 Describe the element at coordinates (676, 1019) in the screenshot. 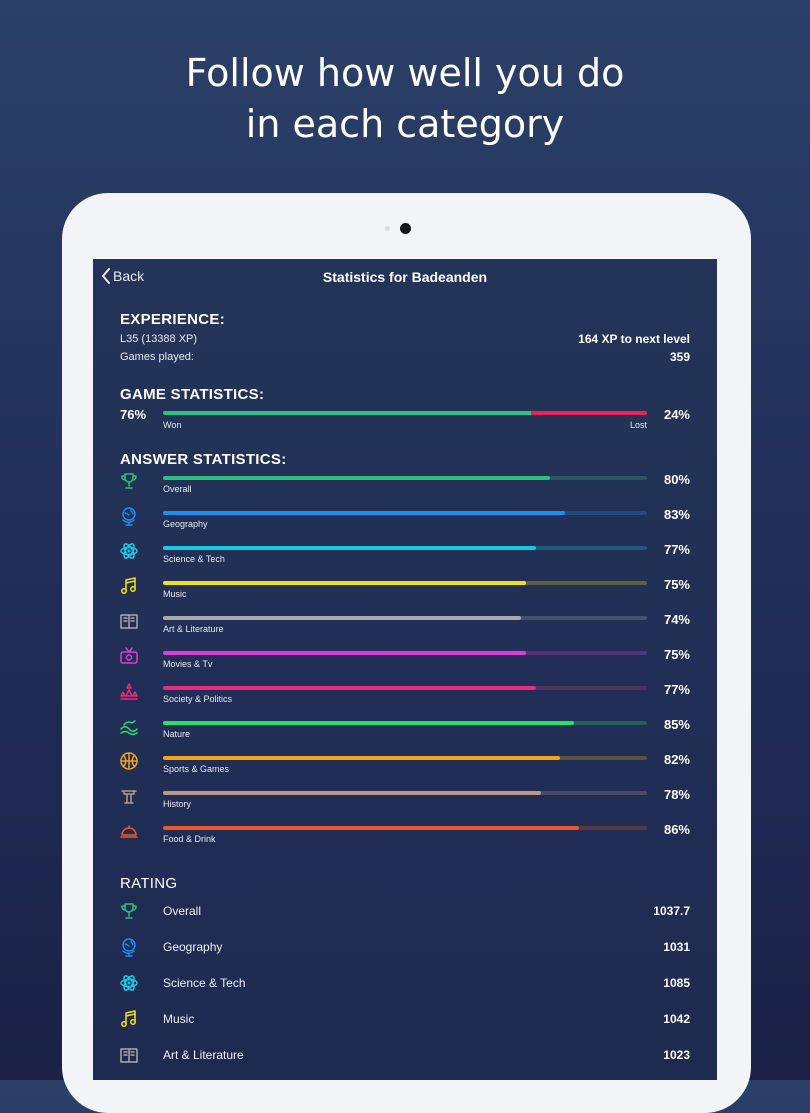

I see `rating-value: 1042` at that location.